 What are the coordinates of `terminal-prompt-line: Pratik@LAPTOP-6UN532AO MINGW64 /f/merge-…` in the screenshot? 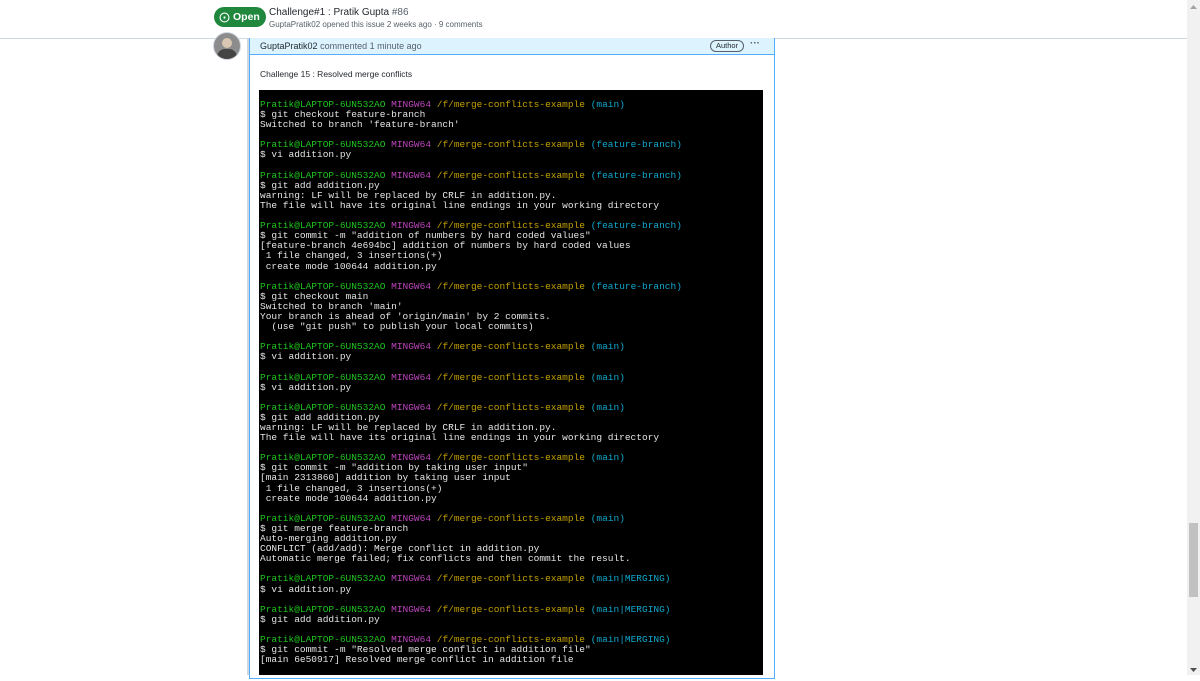 It's located at (471, 579).